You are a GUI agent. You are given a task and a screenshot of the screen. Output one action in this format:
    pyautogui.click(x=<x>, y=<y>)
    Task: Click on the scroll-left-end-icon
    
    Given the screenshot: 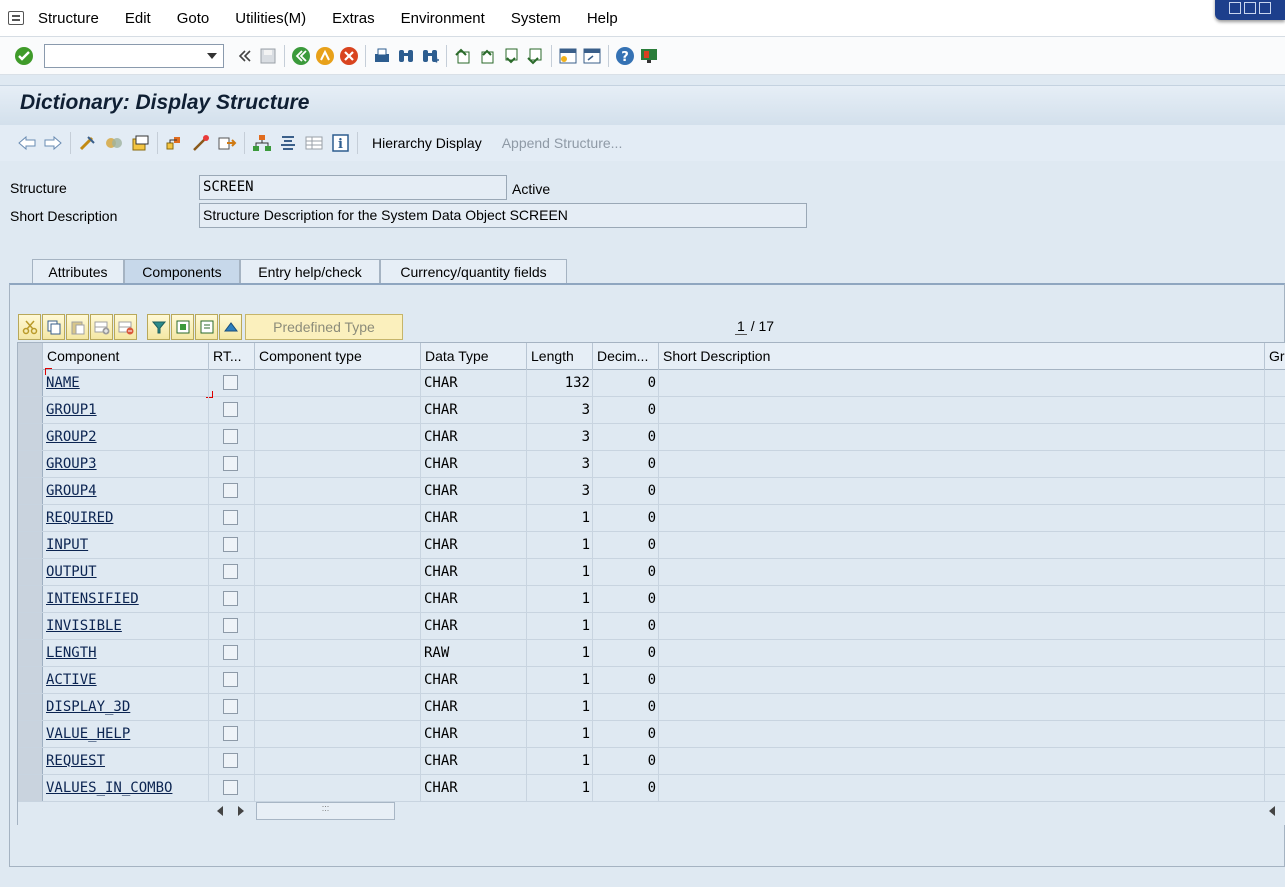 What is the action you would take?
    pyautogui.click(x=1272, y=811)
    